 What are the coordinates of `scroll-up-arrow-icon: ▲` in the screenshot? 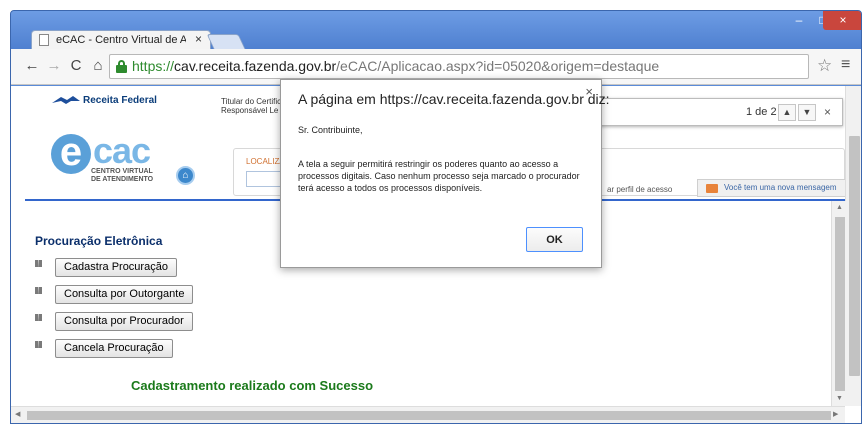 It's located at (839, 207).